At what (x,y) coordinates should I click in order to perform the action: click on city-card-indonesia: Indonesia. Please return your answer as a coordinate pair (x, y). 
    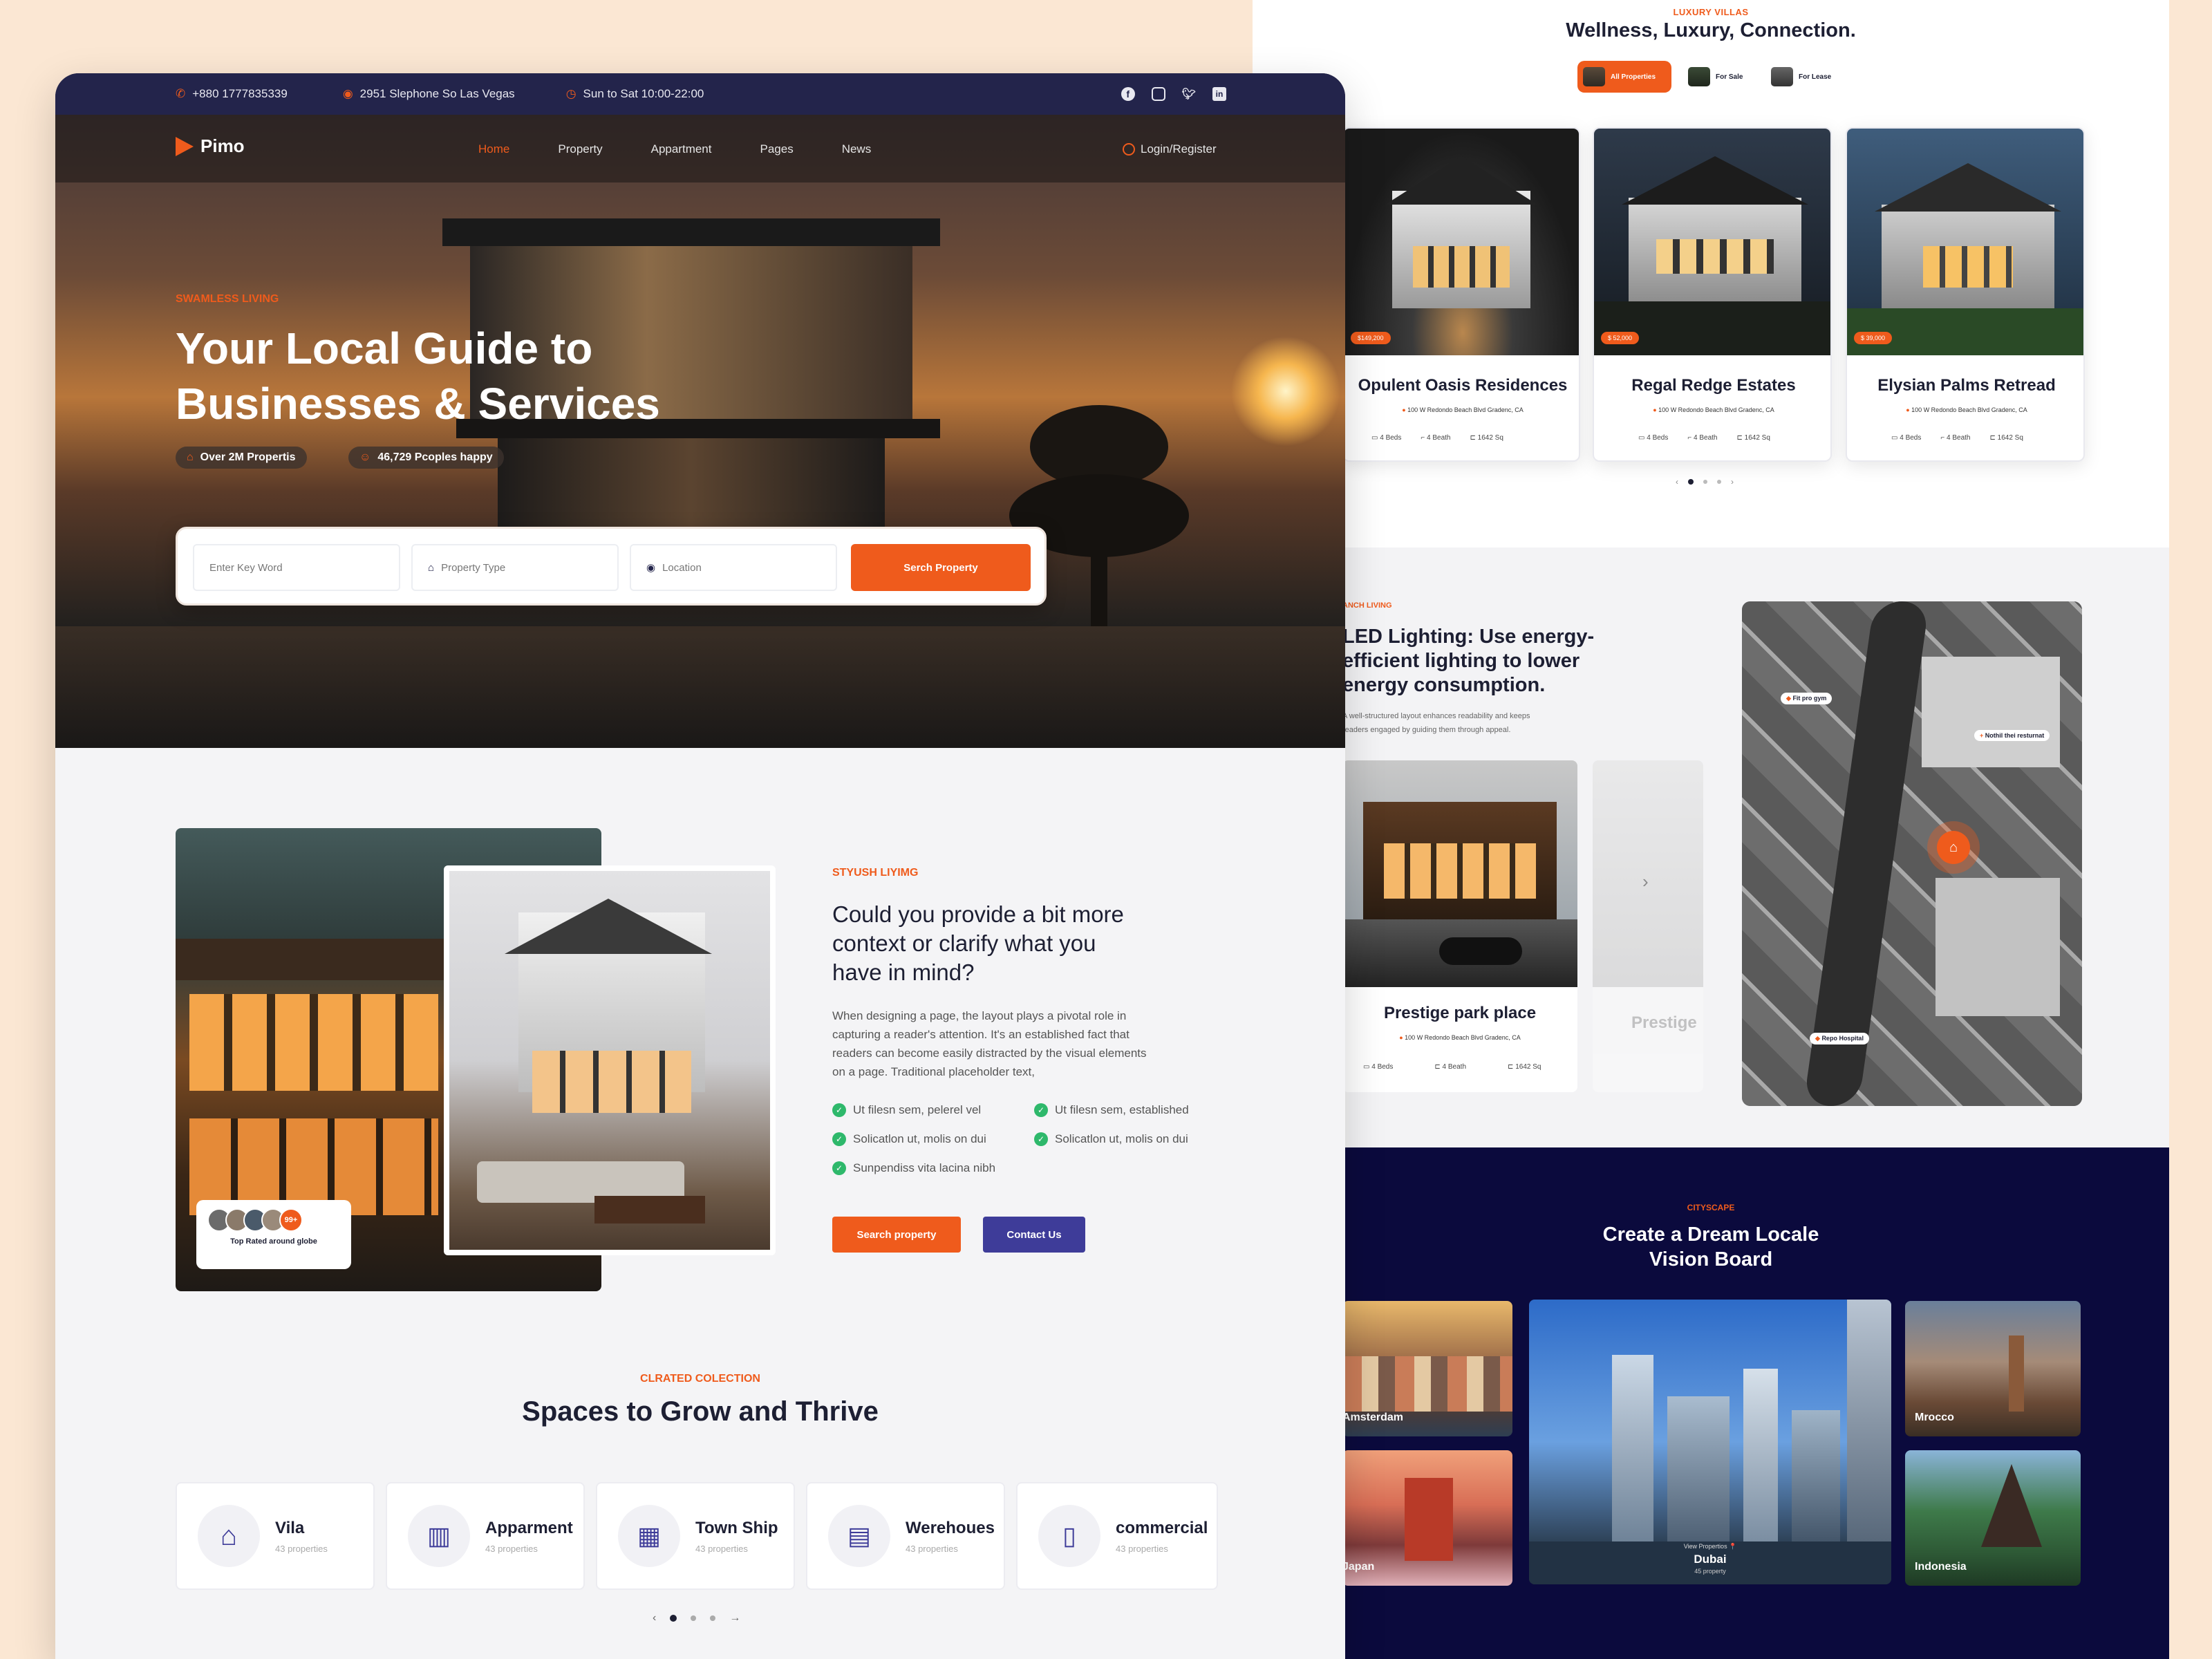
    Looking at the image, I should click on (1993, 1518).